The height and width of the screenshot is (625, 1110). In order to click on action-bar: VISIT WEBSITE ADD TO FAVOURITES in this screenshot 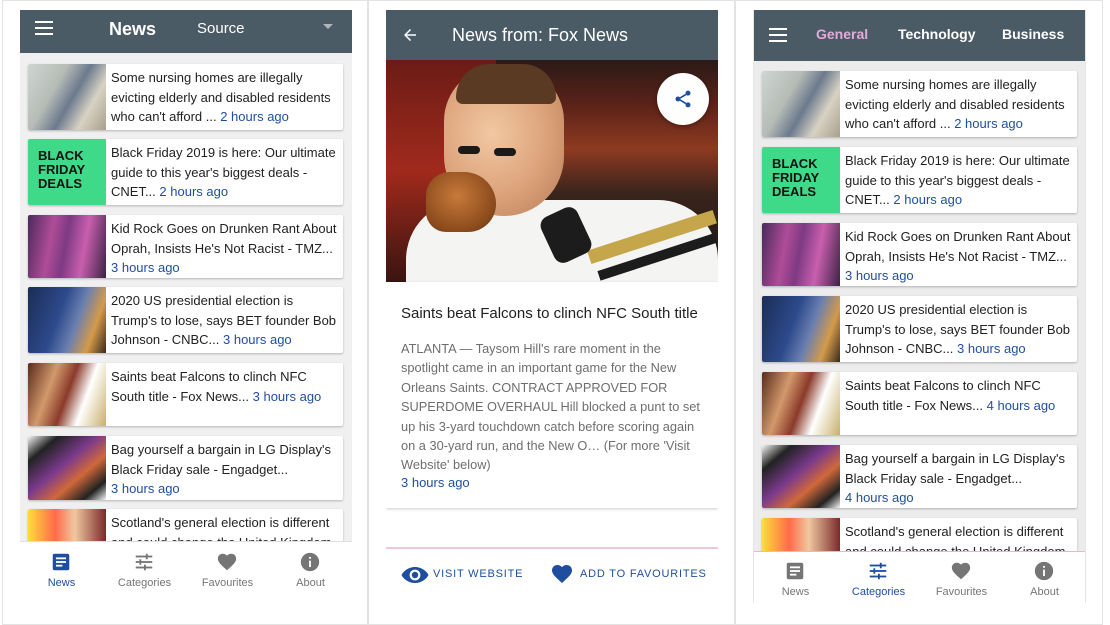, I will do `click(552, 574)`.